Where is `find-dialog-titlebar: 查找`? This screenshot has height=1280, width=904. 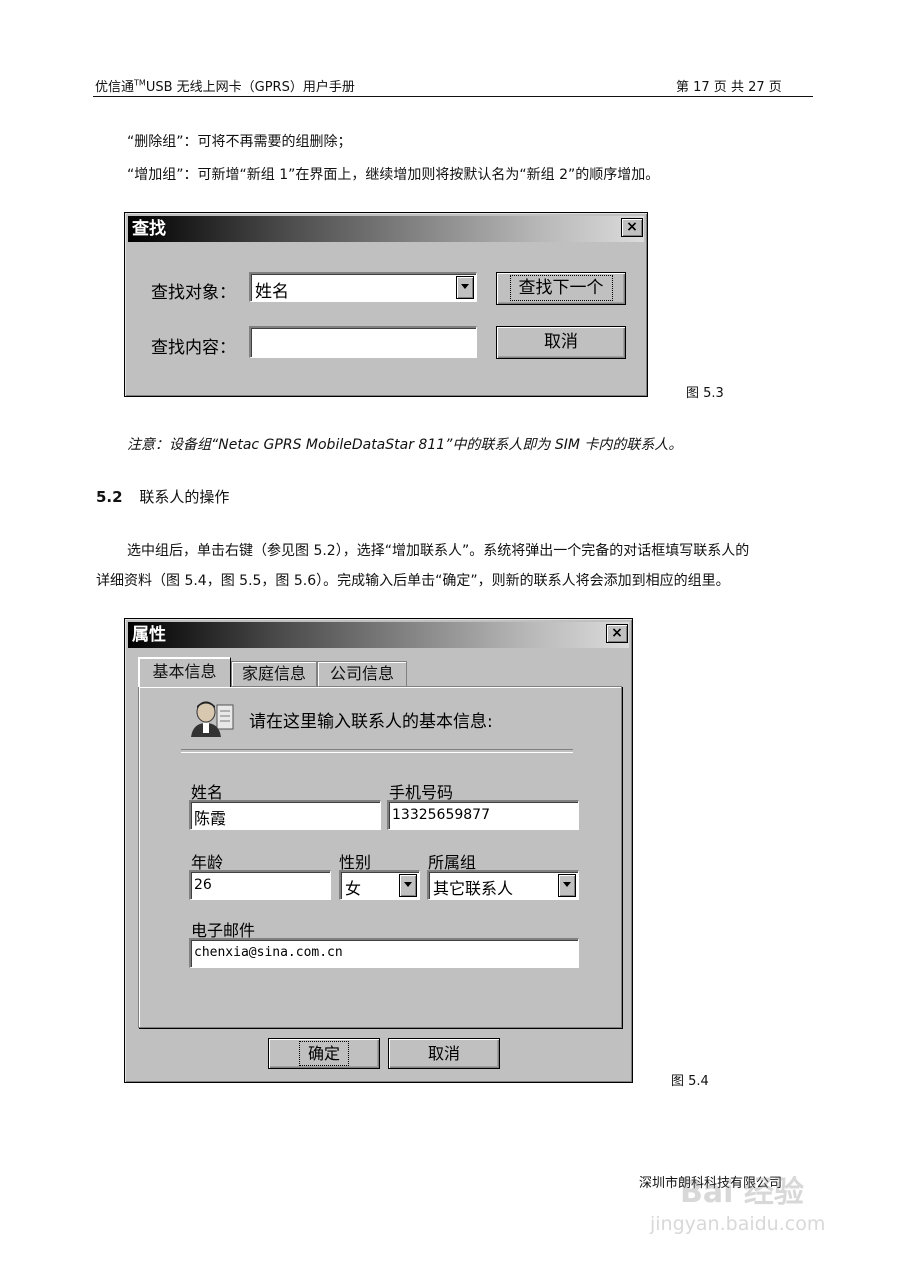
find-dialog-titlebar: 查找 is located at coordinates (386, 229).